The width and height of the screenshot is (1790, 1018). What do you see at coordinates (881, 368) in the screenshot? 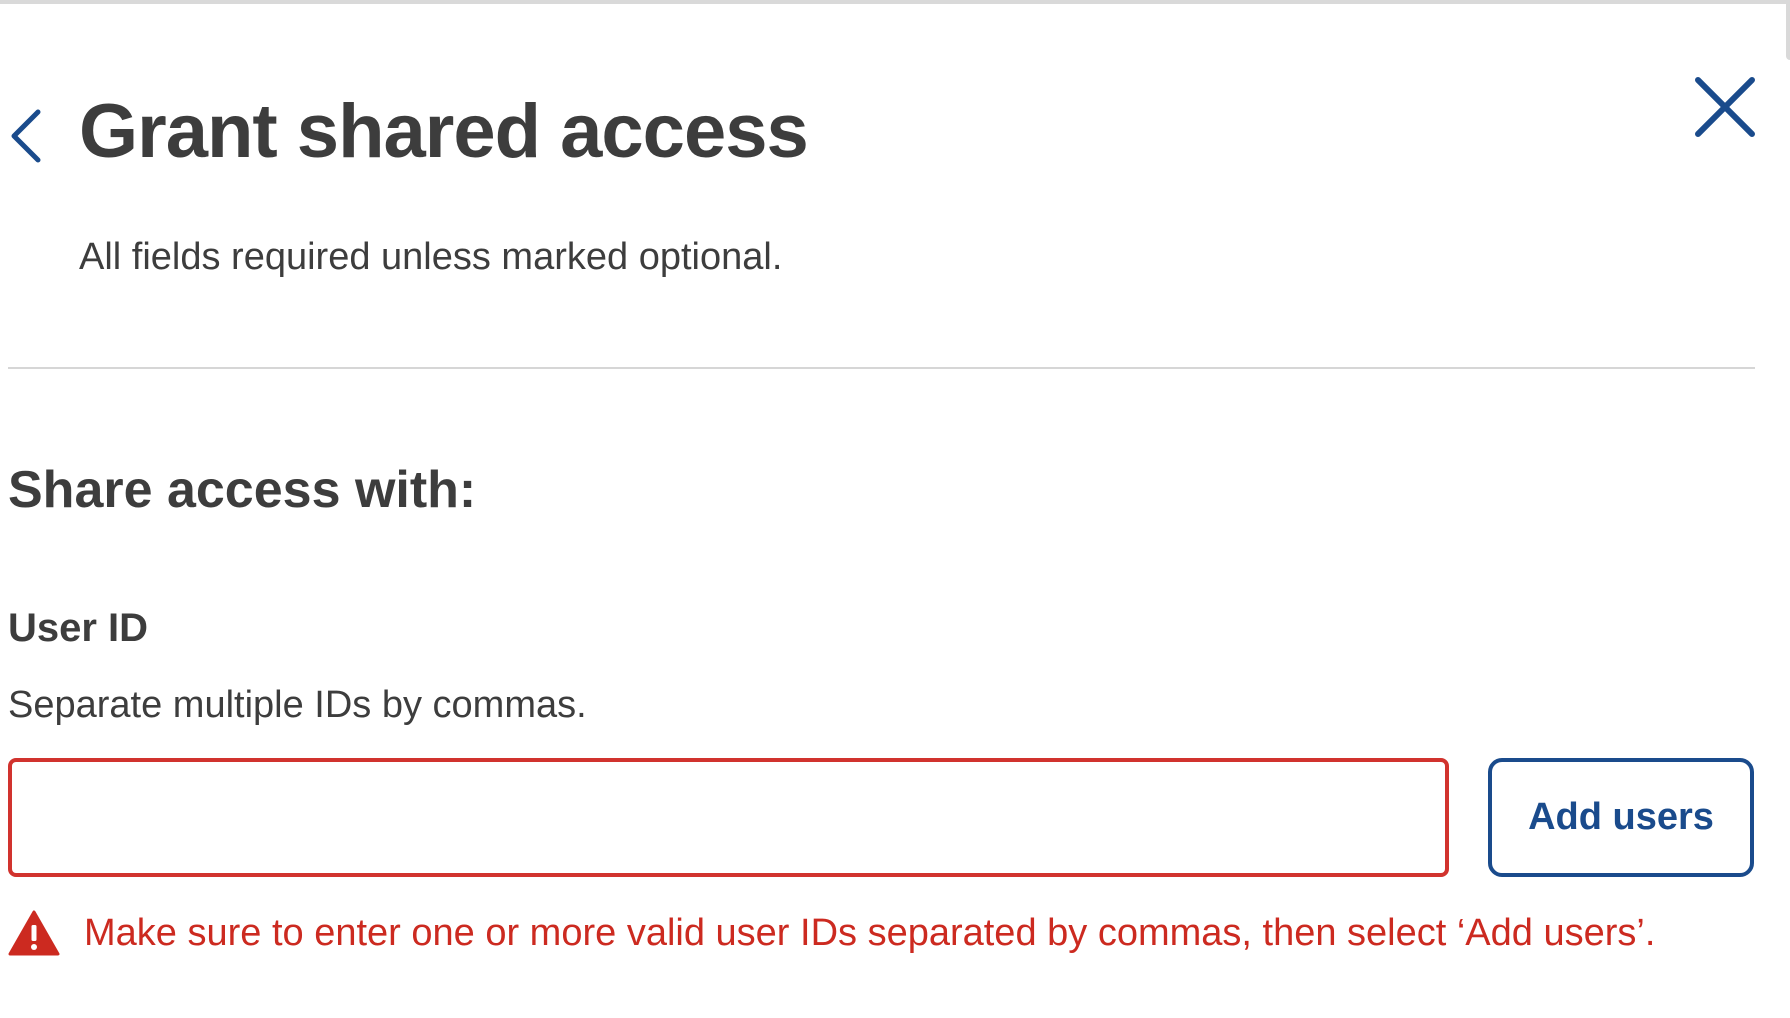
I see `divider` at bounding box center [881, 368].